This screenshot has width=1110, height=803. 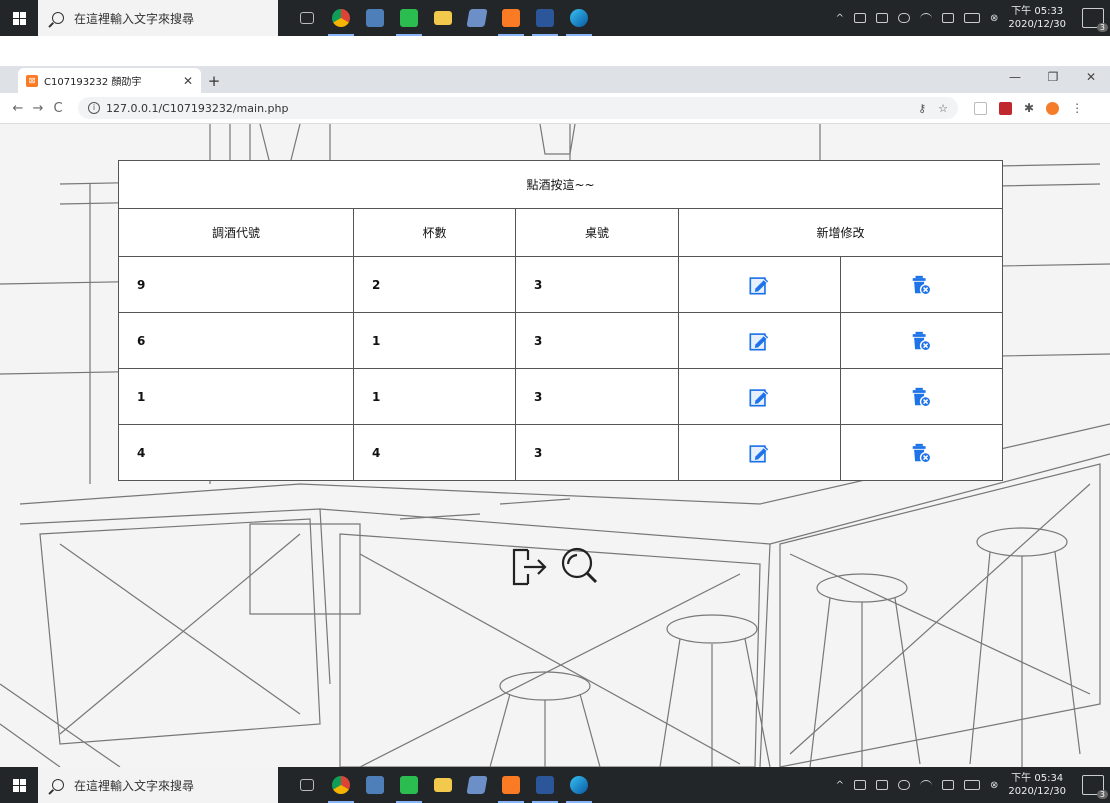 I want to click on taskbar-search-box: 在這裡輸入文字來搜尋, so click(x=158, y=18).